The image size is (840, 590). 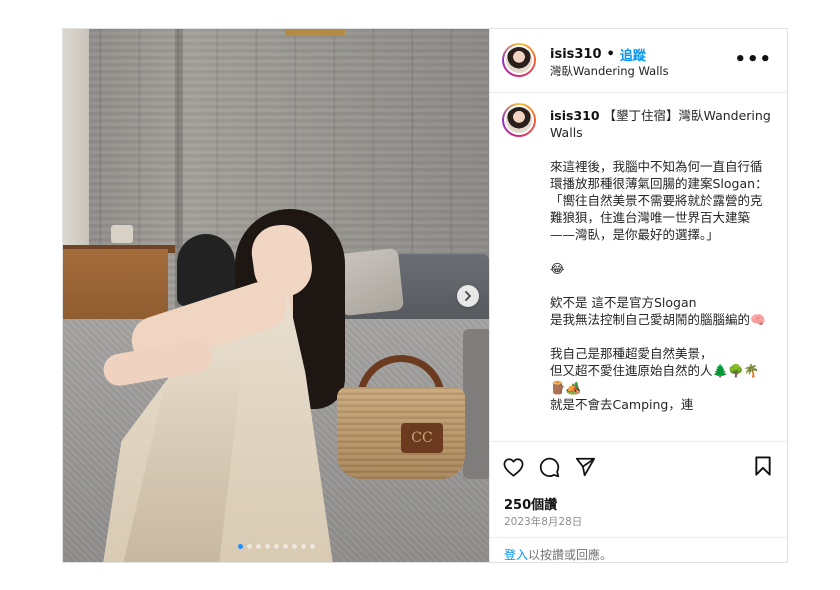 I want to click on follow-button: 追蹤, so click(x=633, y=54).